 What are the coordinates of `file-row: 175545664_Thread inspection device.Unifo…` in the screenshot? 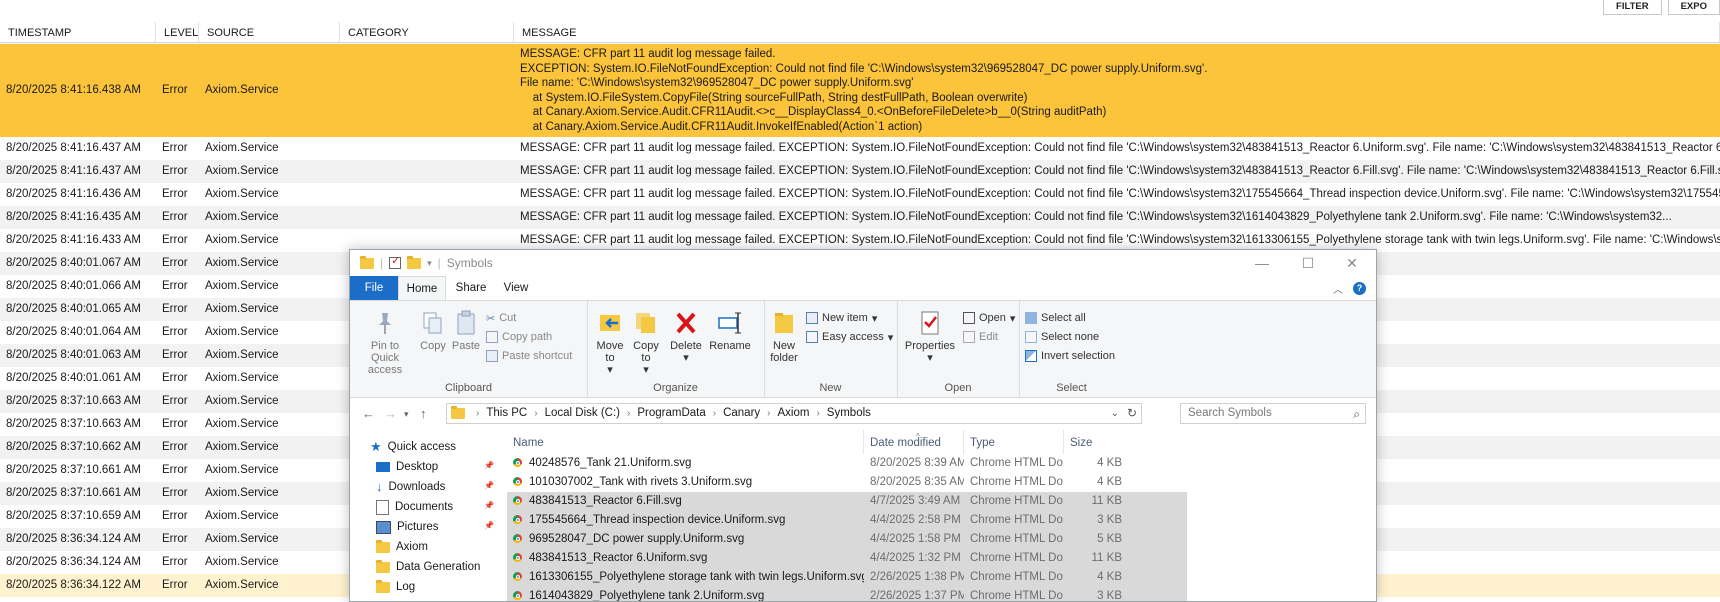 It's located at (847, 520).